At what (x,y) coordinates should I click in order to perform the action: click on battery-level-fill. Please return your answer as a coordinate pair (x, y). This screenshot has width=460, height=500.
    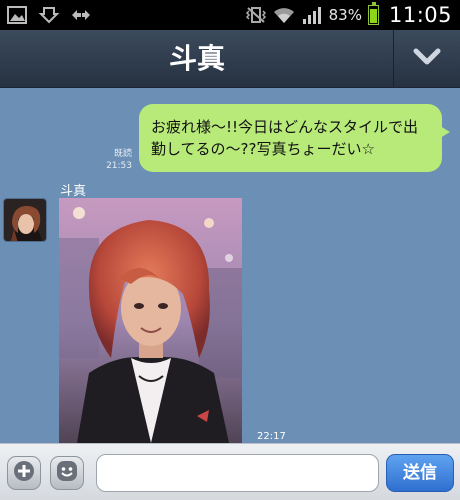
    Looking at the image, I should click on (373, 16).